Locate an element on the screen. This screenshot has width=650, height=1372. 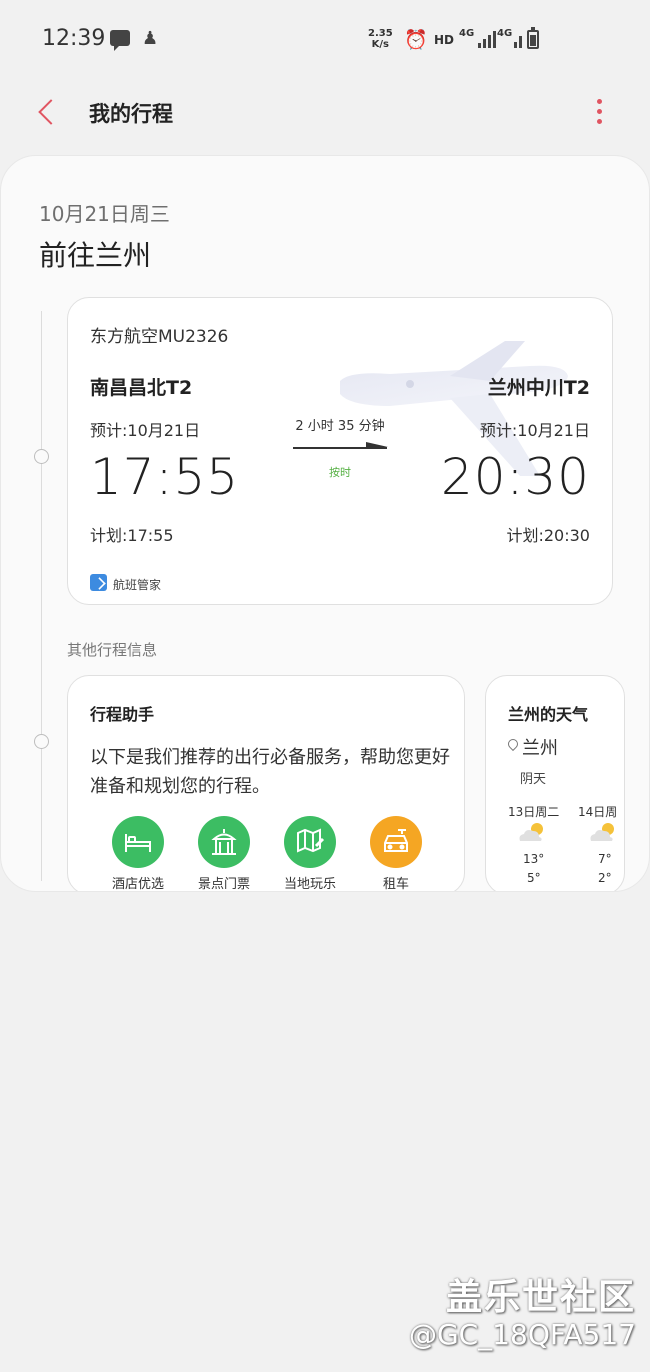
location-pin-icon is located at coordinates (513, 744).